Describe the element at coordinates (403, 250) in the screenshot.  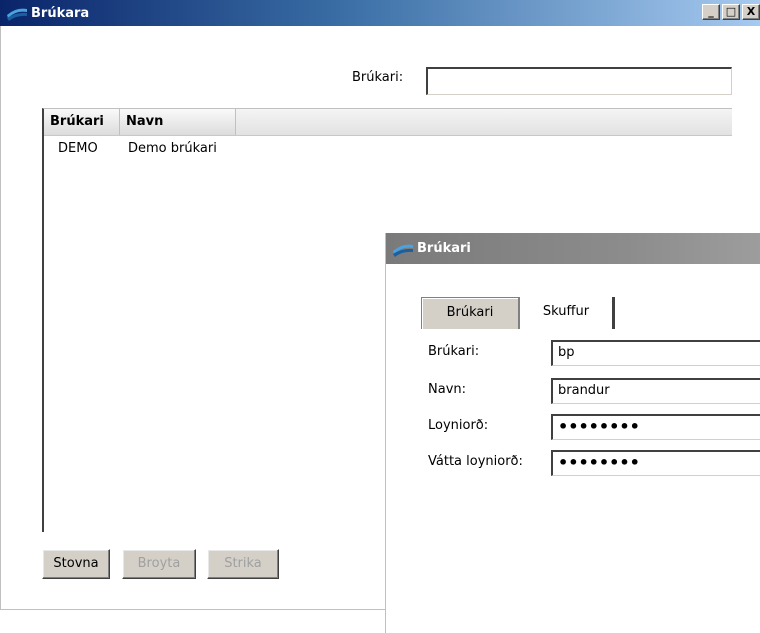
I see `dialog-app-icon` at that location.